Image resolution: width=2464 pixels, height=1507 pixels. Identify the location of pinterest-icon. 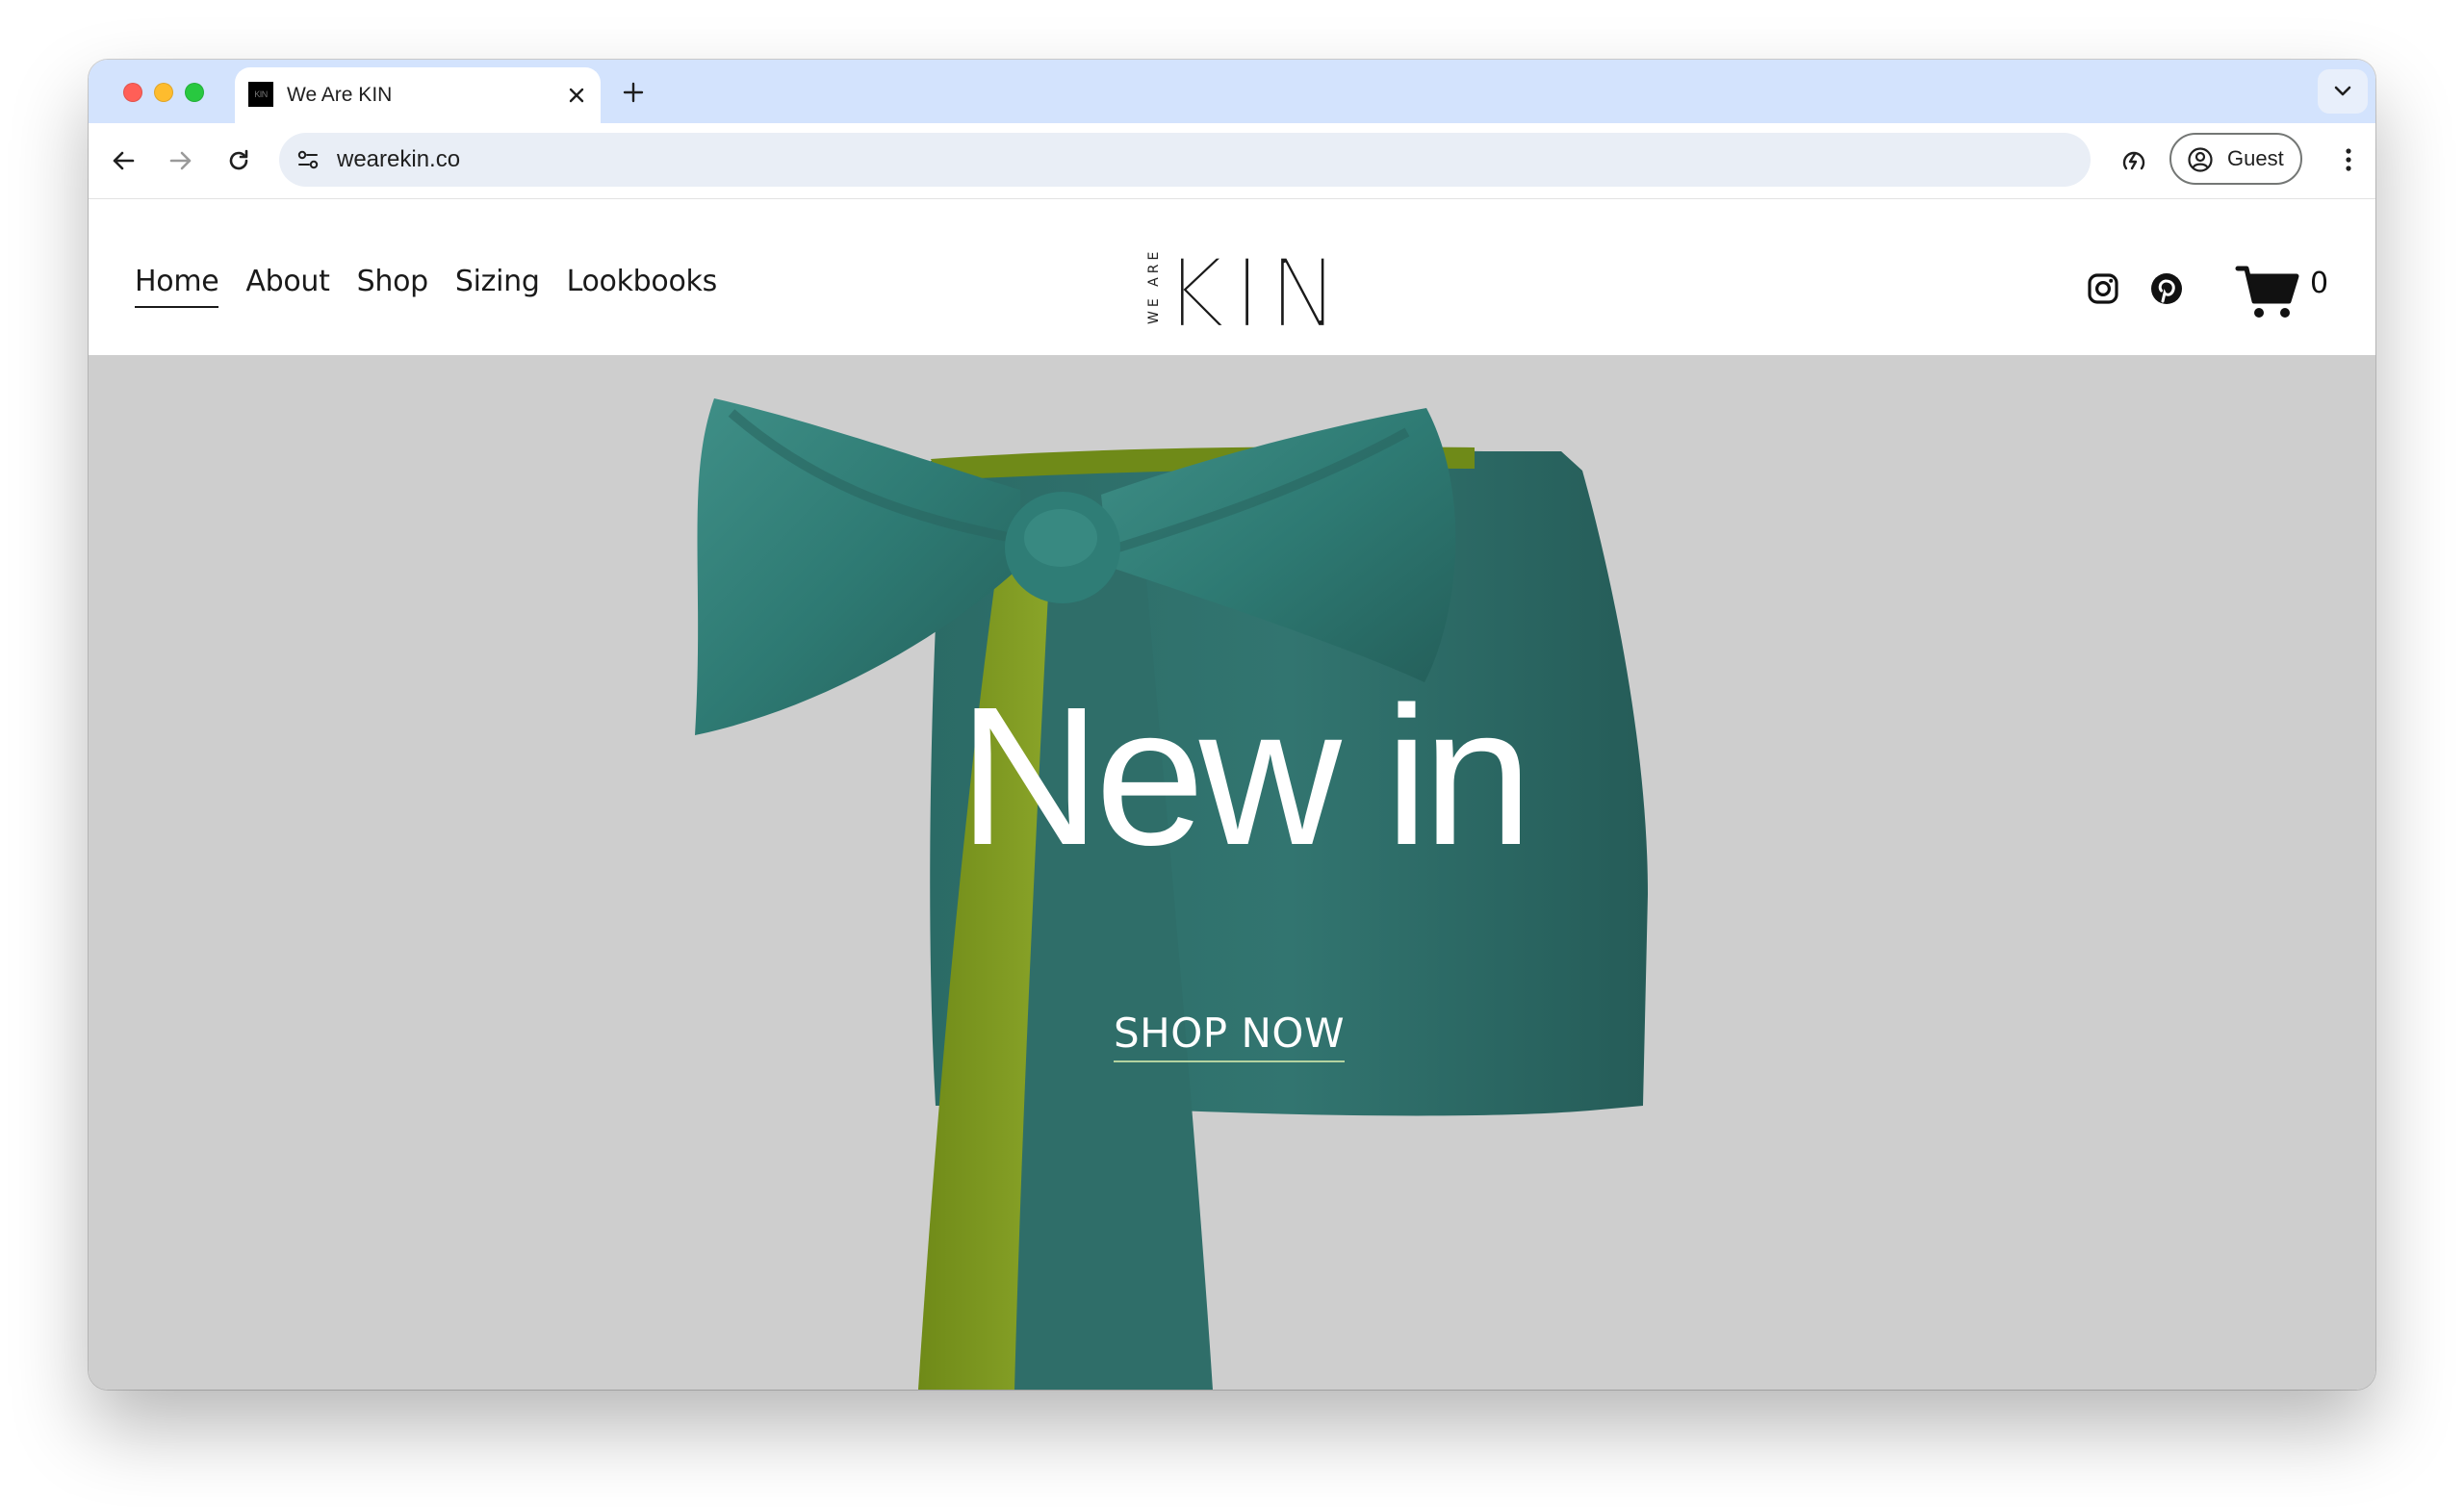
(2166, 288).